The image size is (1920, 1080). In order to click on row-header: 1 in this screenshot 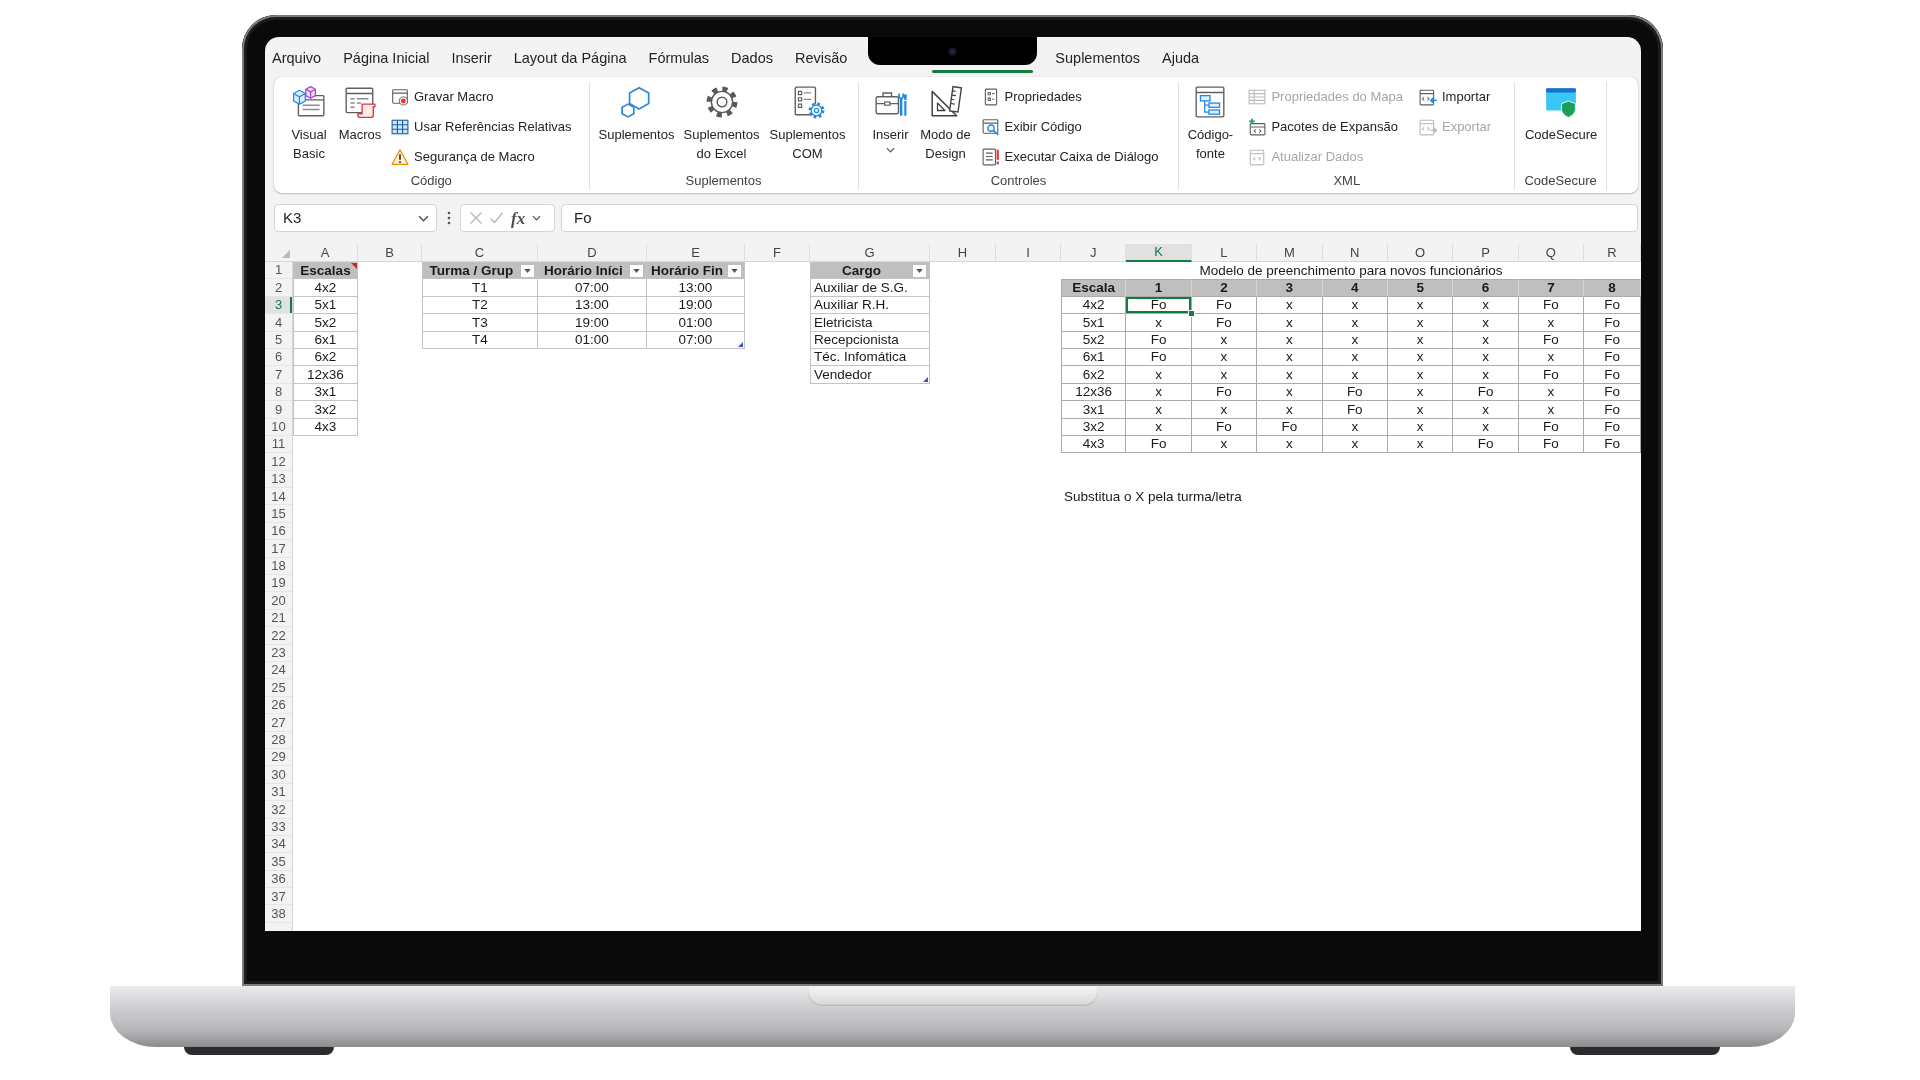, I will do `click(278, 271)`.